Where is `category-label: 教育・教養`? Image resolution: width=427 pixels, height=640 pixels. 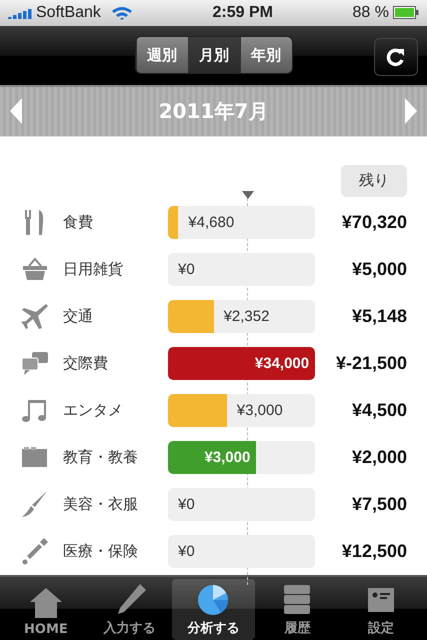
category-label: 教育・教養 is located at coordinates (100, 457).